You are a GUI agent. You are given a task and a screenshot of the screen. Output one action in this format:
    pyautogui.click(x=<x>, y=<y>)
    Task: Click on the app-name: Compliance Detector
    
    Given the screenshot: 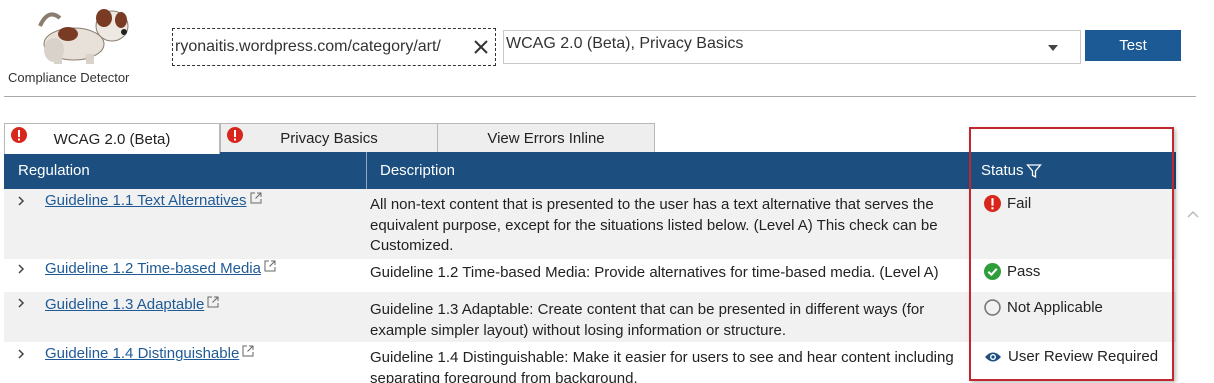 What is the action you would take?
    pyautogui.click(x=69, y=77)
    